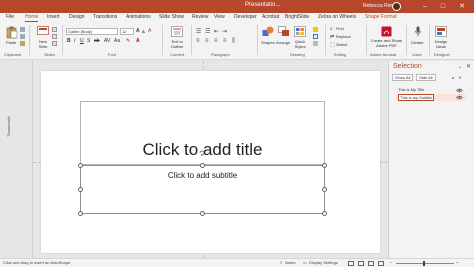  I want to click on cut-icon, so click(22, 29).